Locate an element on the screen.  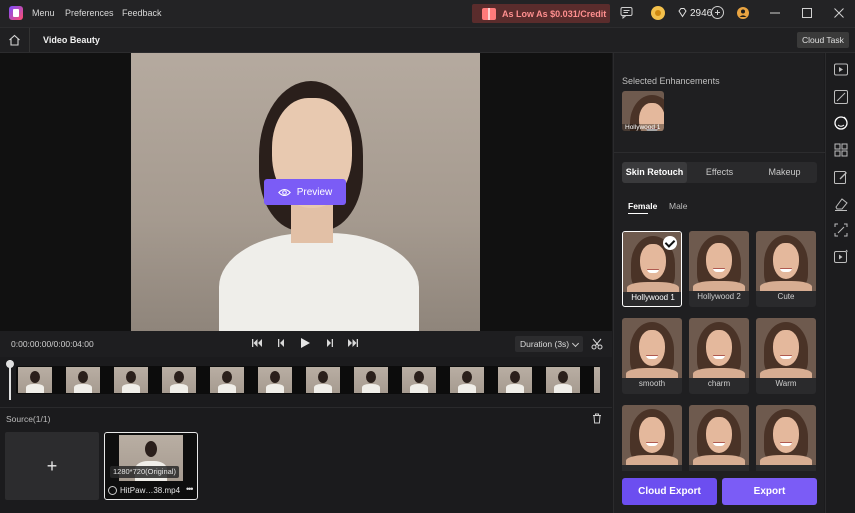
side-toolbar is located at coordinates (840, 283).